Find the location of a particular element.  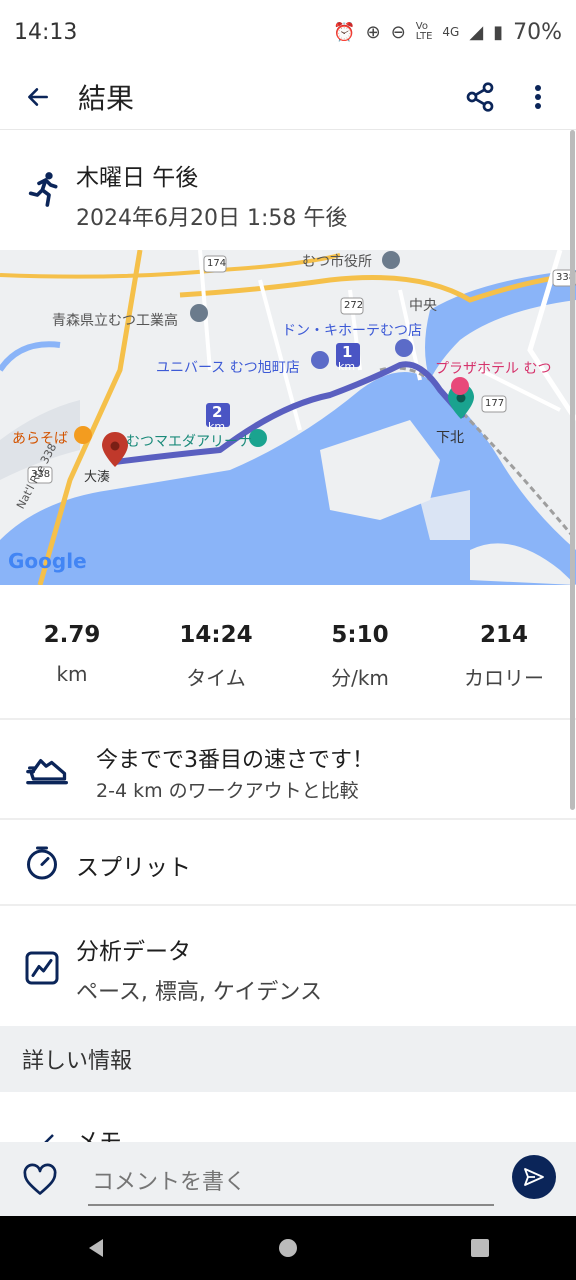

map-label-center: 中央 is located at coordinates (423, 306).